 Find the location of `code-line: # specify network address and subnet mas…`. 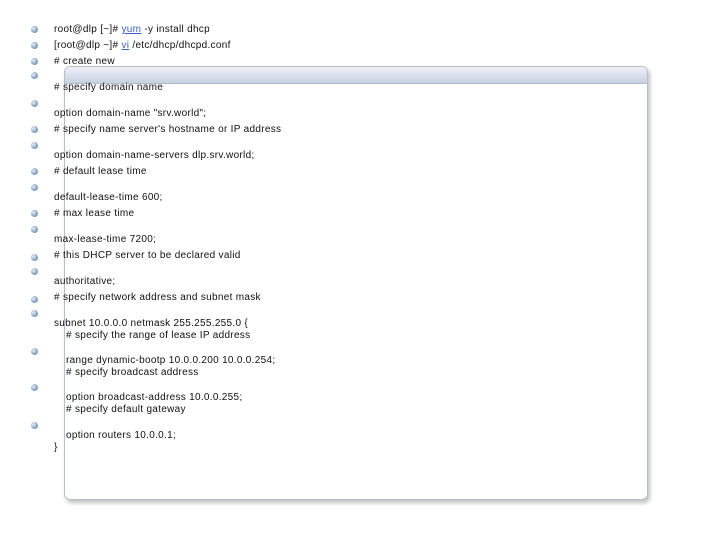

code-line: # specify network address and subnet mas… is located at coordinates (157, 297).